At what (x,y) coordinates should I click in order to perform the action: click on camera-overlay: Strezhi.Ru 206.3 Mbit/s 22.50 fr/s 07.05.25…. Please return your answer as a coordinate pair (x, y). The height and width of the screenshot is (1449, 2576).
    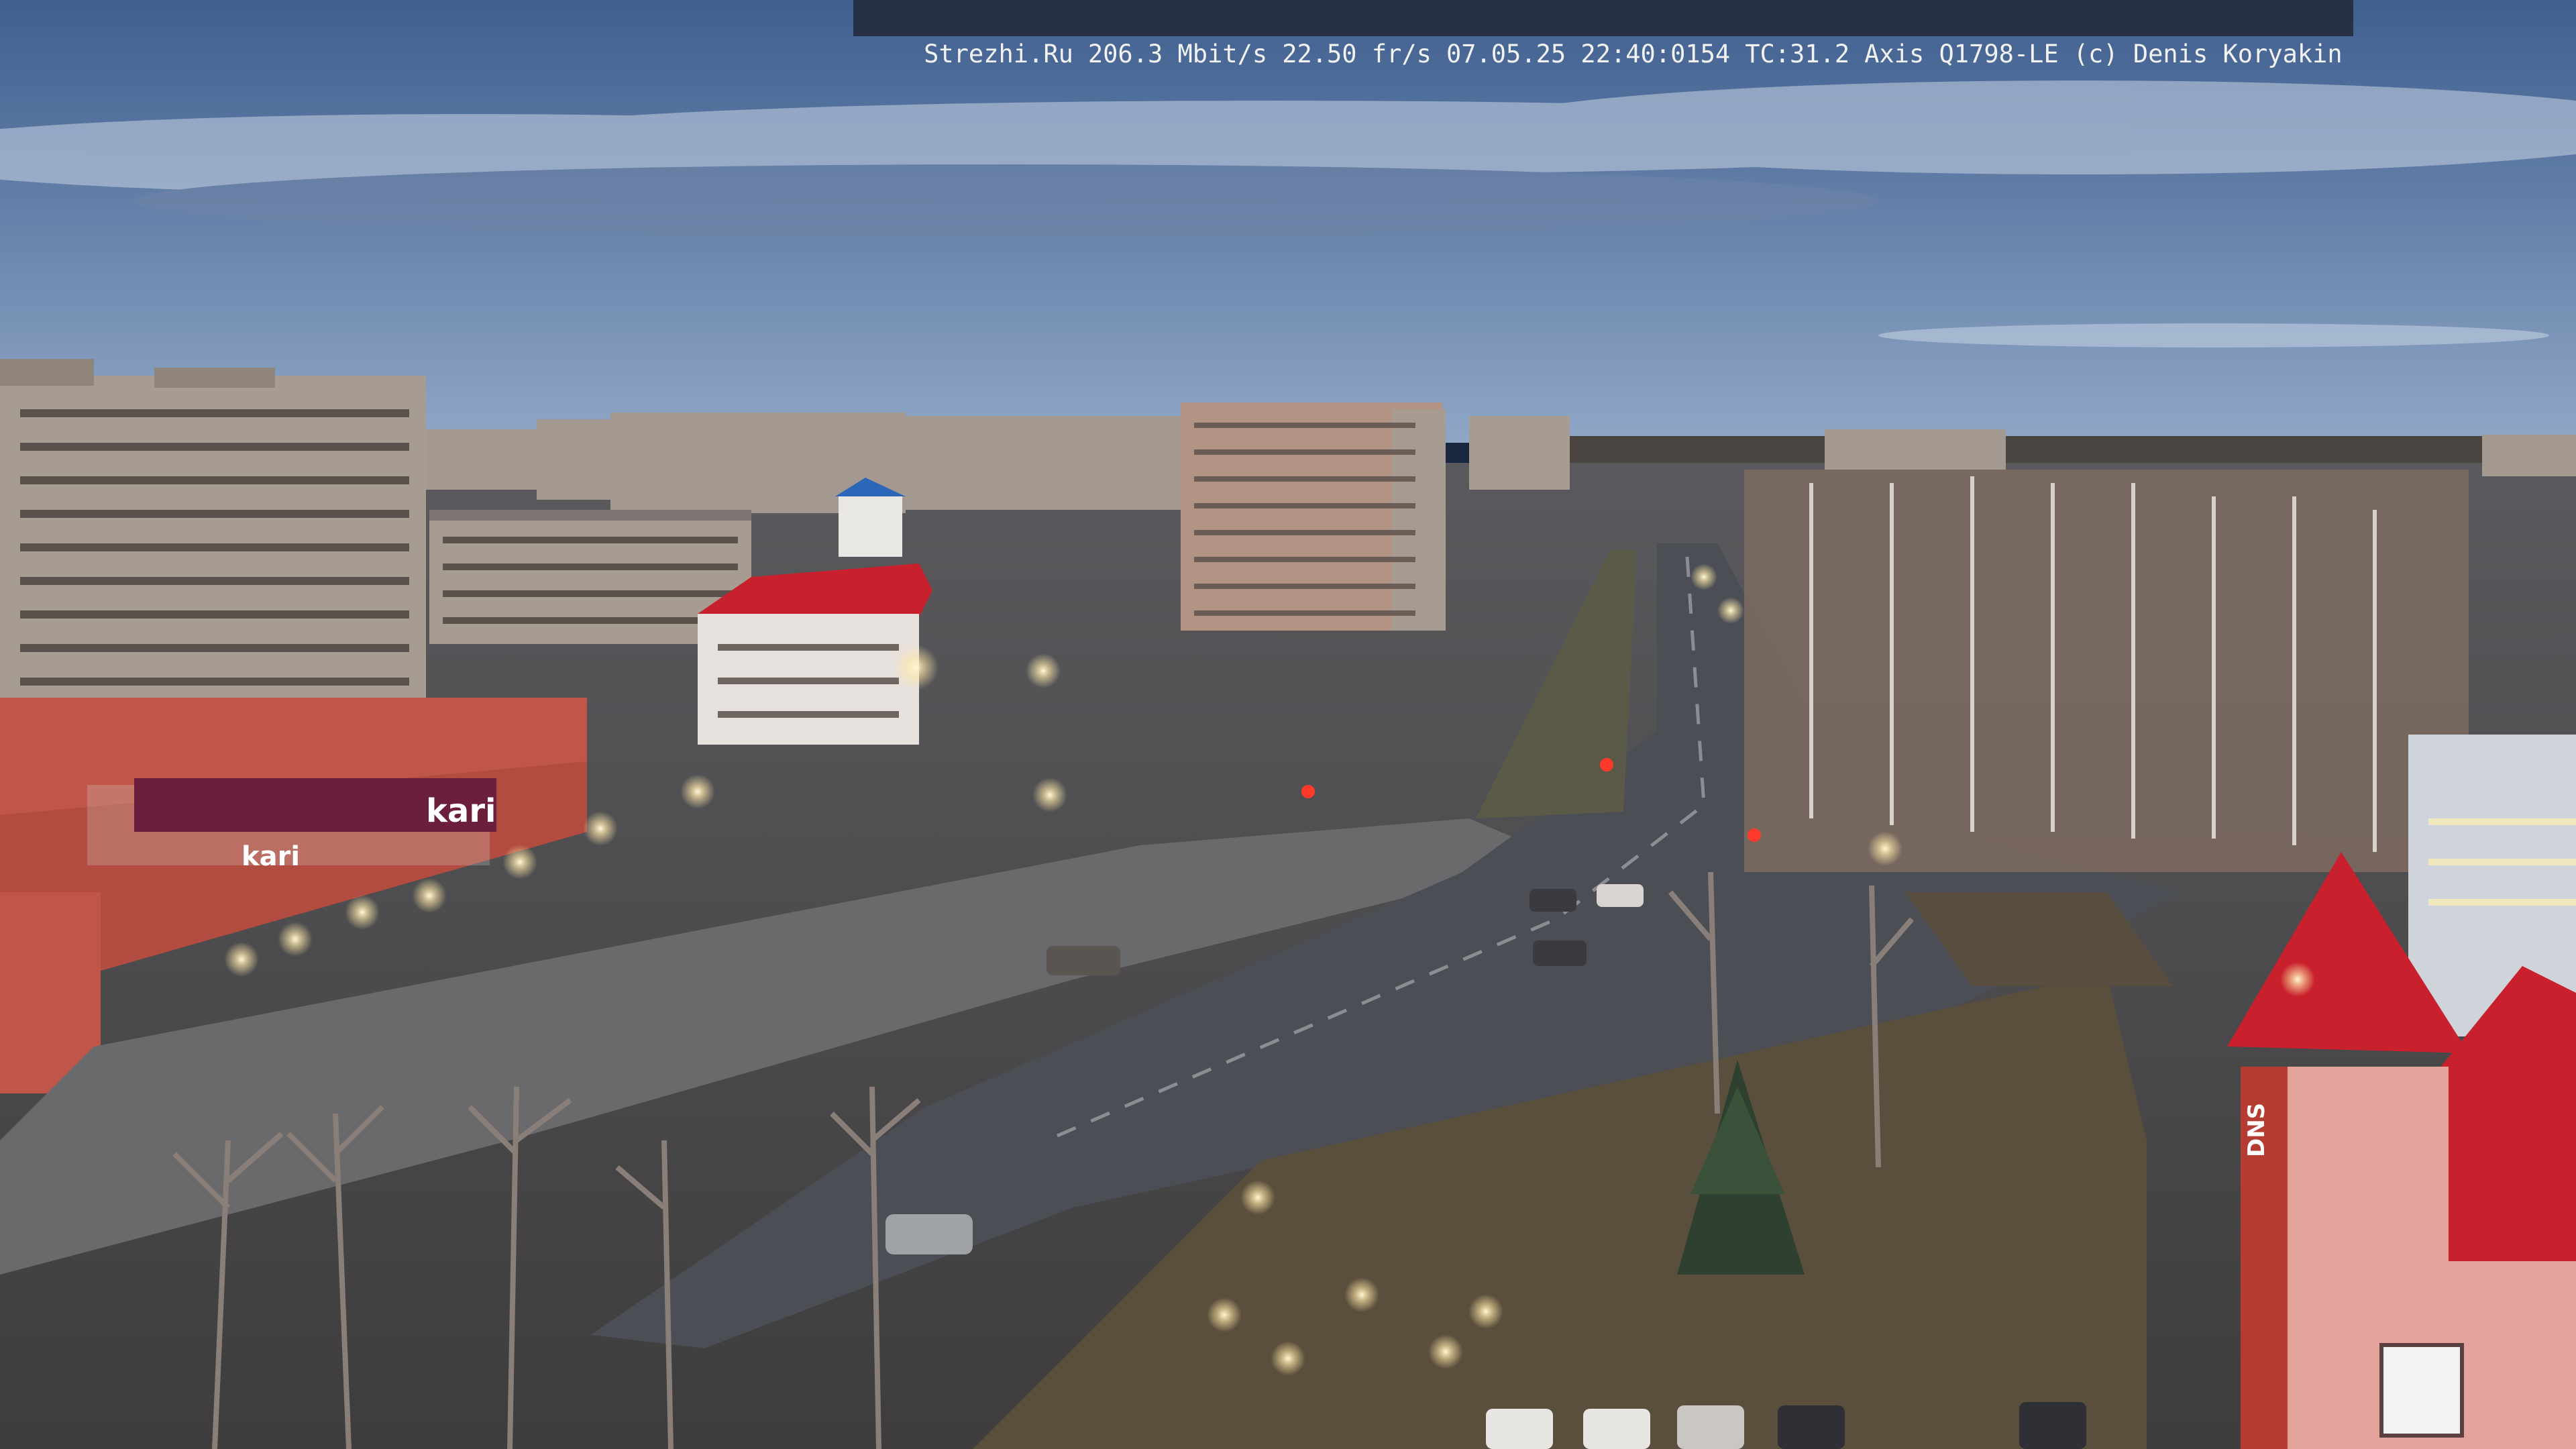
    Looking at the image, I should click on (1603, 34).